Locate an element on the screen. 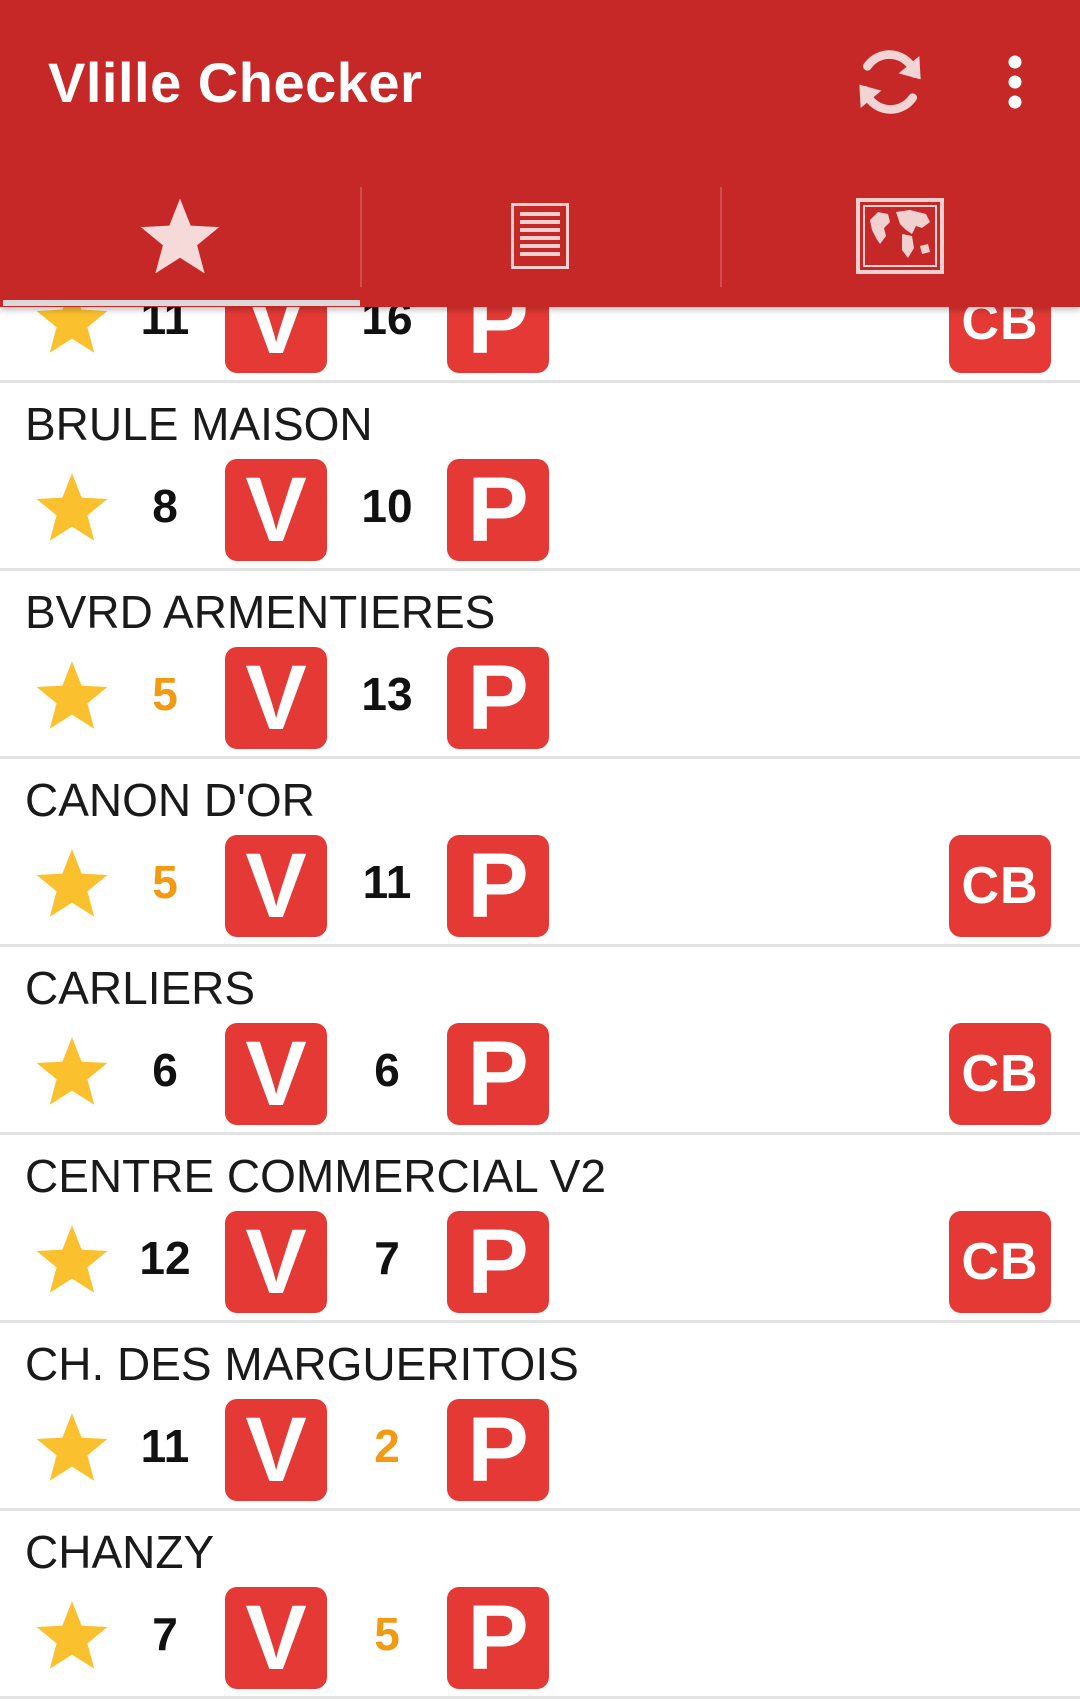  available-slots-count: 5 is located at coordinates (387, 1634).